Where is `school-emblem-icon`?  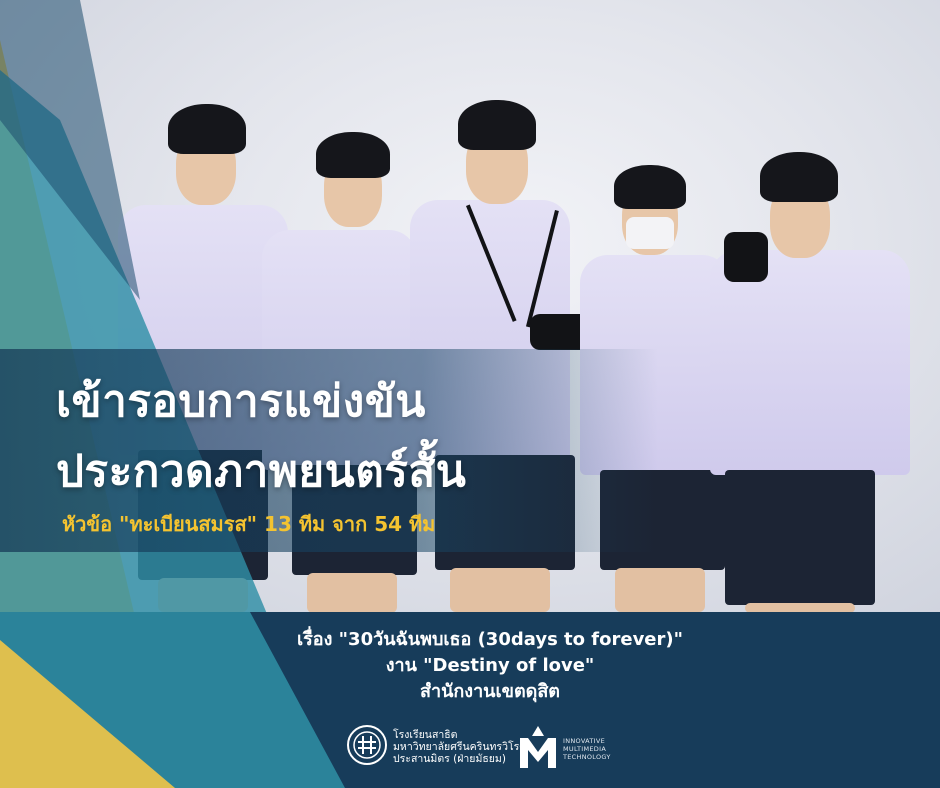 school-emblem-icon is located at coordinates (367, 745).